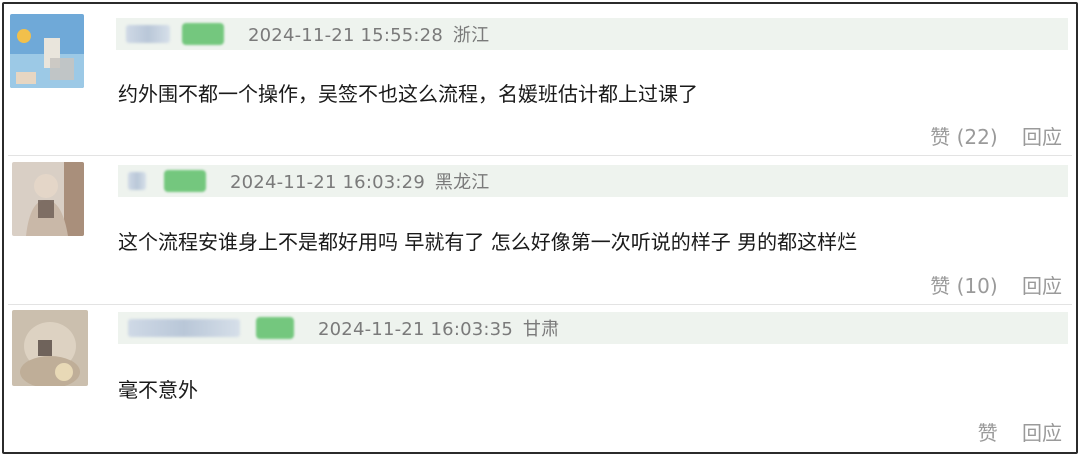 This screenshot has width=1080, height=456. I want to click on comment-text: 约外围不都一个操作，吴签不也这么流程，名媛班估计都上过课了, so click(408, 94).